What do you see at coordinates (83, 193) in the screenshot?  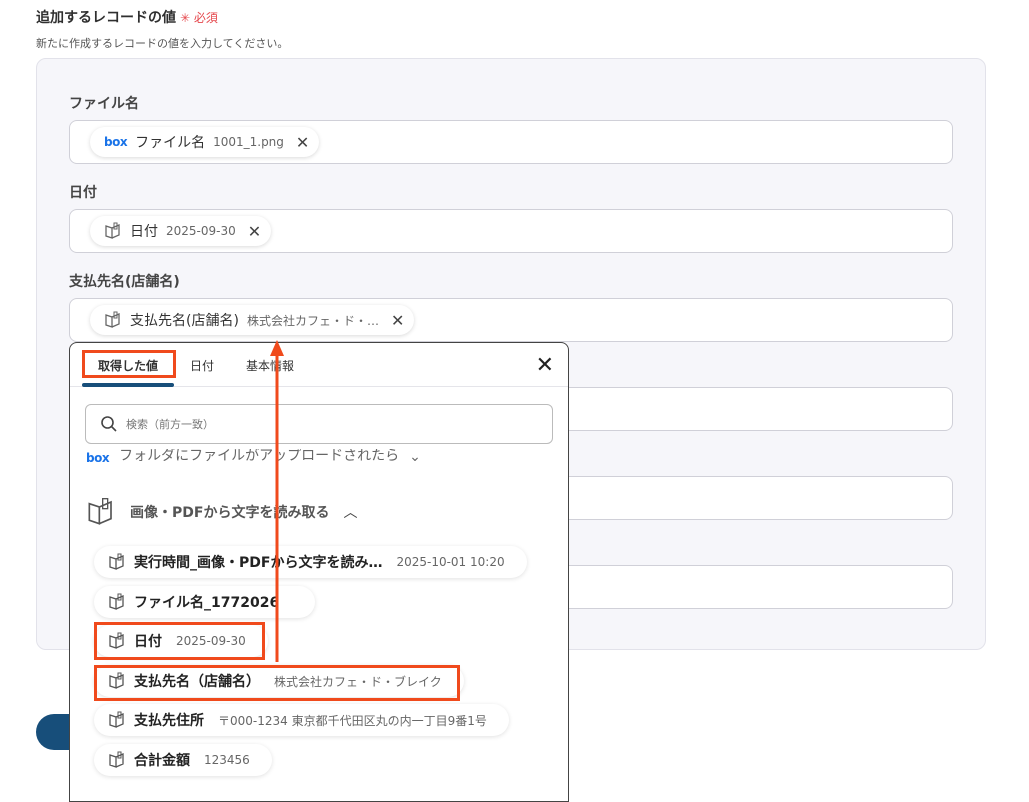 I see `field-label-date: 日付` at bounding box center [83, 193].